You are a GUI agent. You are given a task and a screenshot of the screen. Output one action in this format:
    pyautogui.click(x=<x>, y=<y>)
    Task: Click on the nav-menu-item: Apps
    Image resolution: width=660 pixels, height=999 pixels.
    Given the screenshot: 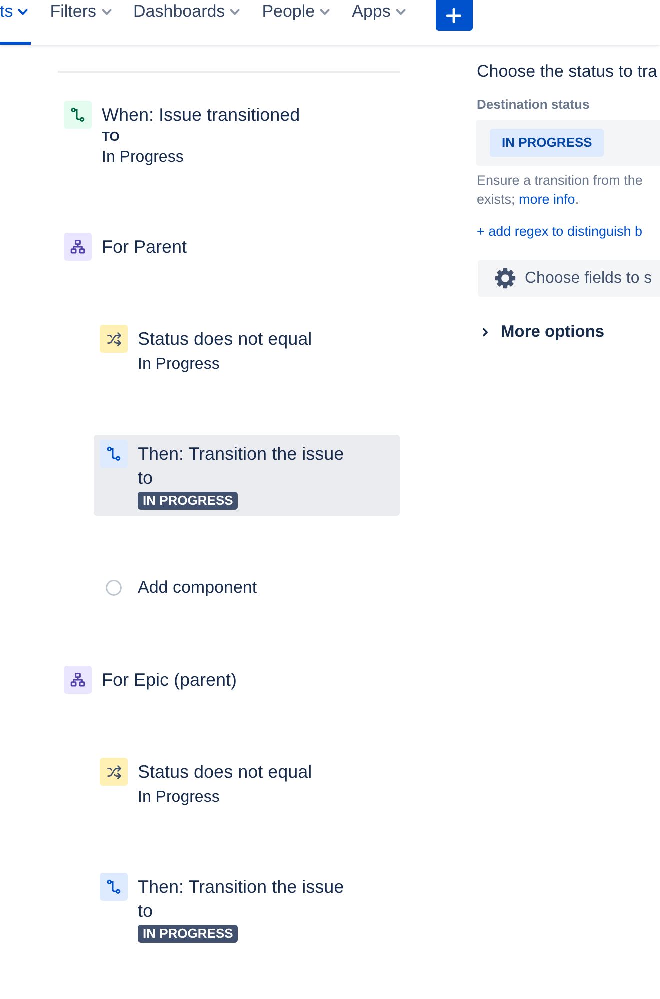 What is the action you would take?
    pyautogui.click(x=380, y=22)
    